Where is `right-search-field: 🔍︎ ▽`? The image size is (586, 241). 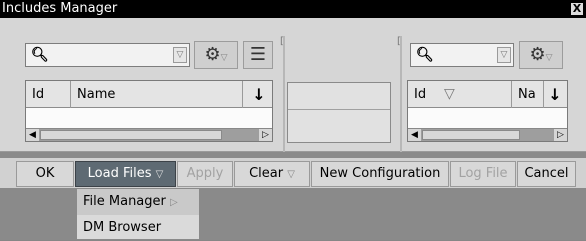 right-search-field: 🔍︎ ▽ is located at coordinates (462, 55).